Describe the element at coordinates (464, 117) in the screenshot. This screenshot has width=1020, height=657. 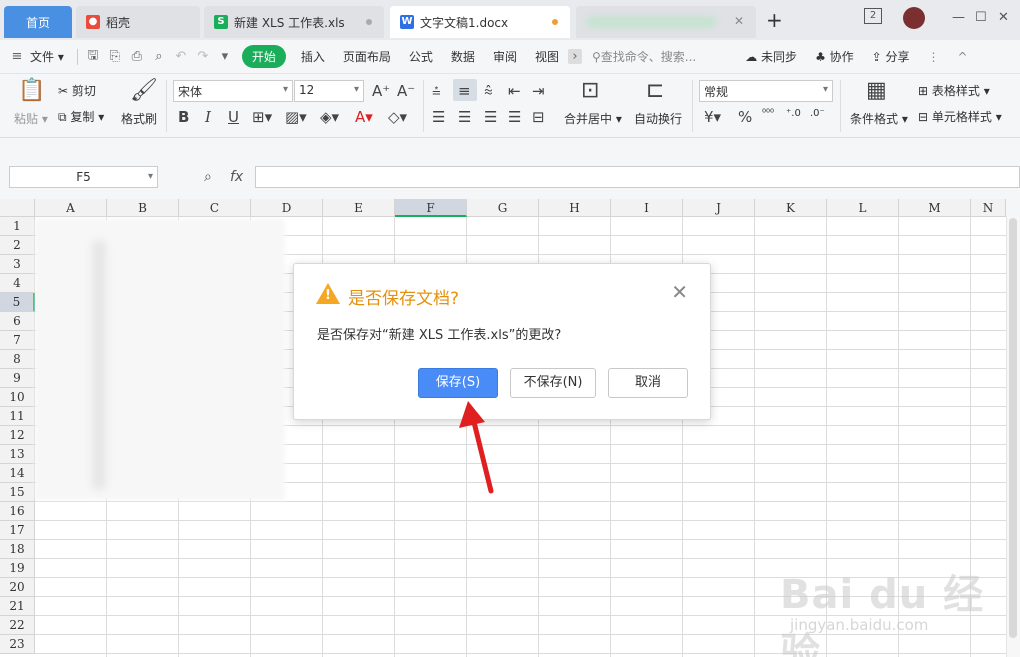
I see `align-center-icon: ☰` at that location.